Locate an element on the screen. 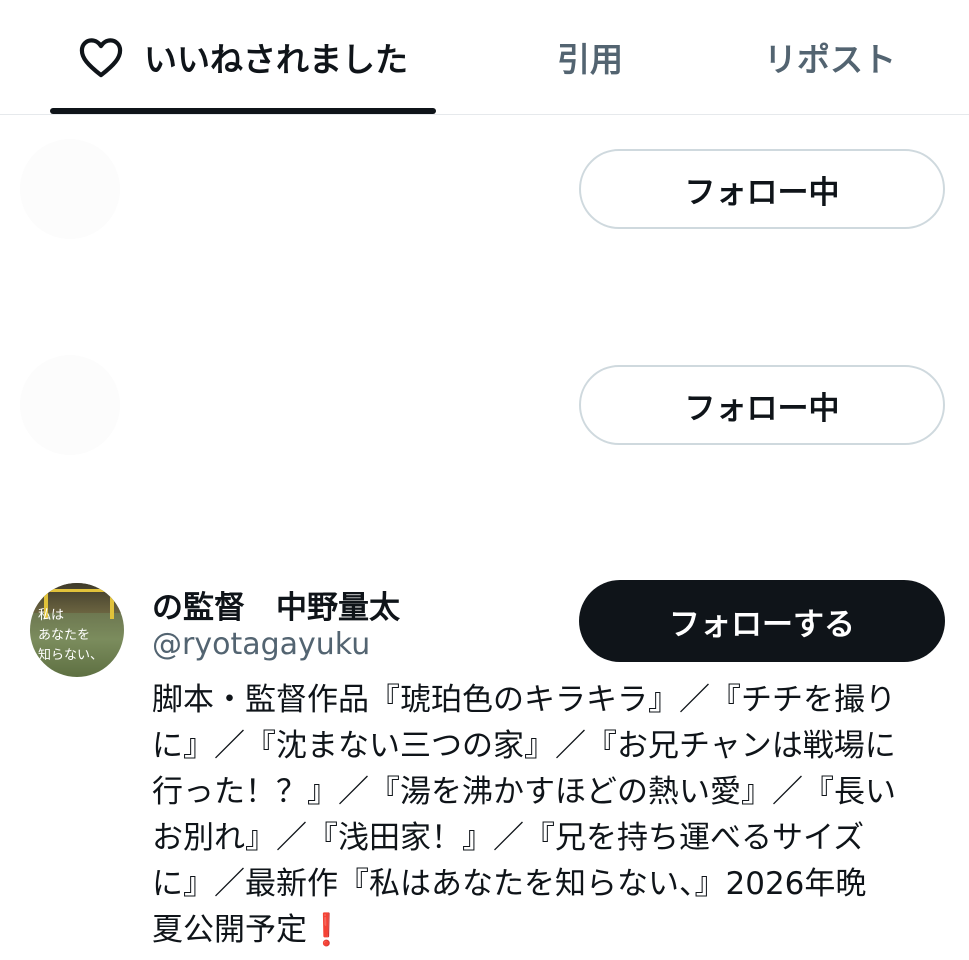 The width and height of the screenshot is (969, 960). bio-line: お別れ』／『浅田家！』／『兄を持ち運べるサイズ is located at coordinates (508, 838).